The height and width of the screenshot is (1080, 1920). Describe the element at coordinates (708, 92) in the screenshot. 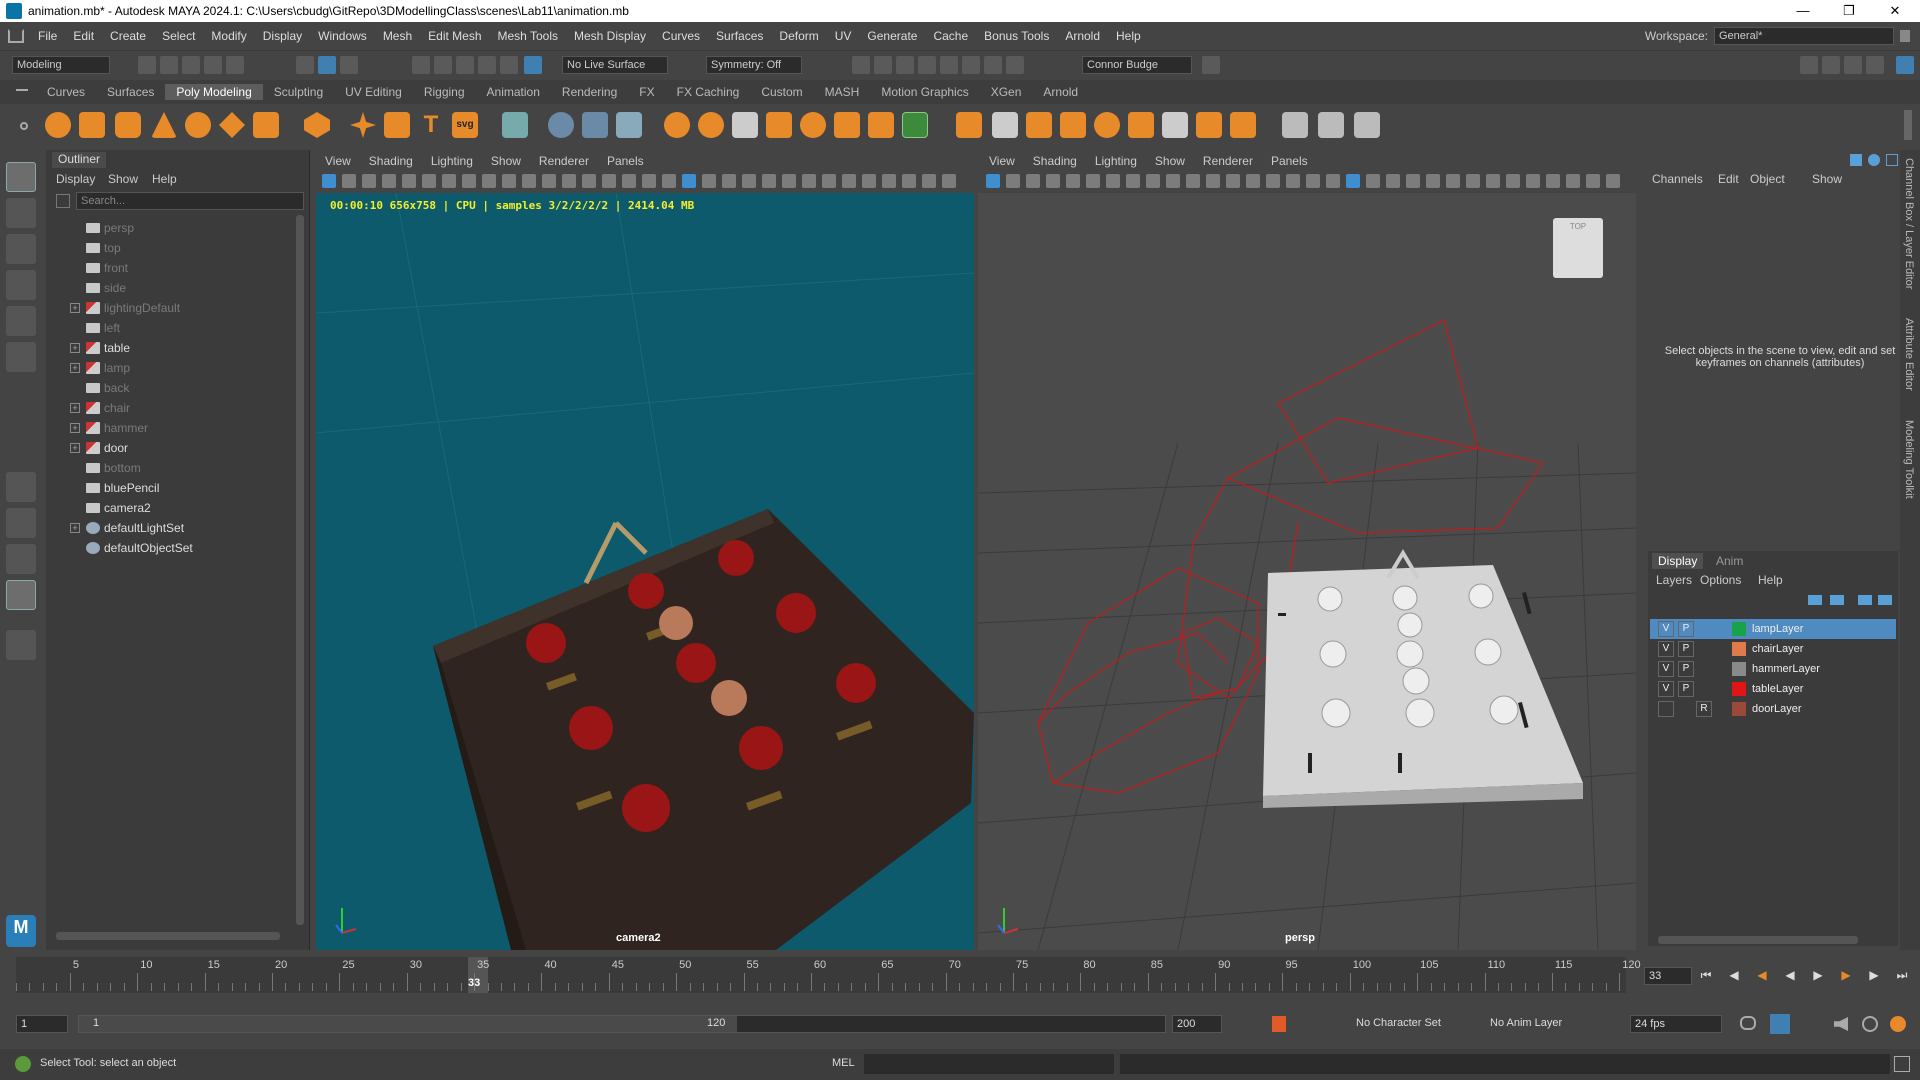

I see `shelf-tab-fx-caching: FX Caching` at that location.